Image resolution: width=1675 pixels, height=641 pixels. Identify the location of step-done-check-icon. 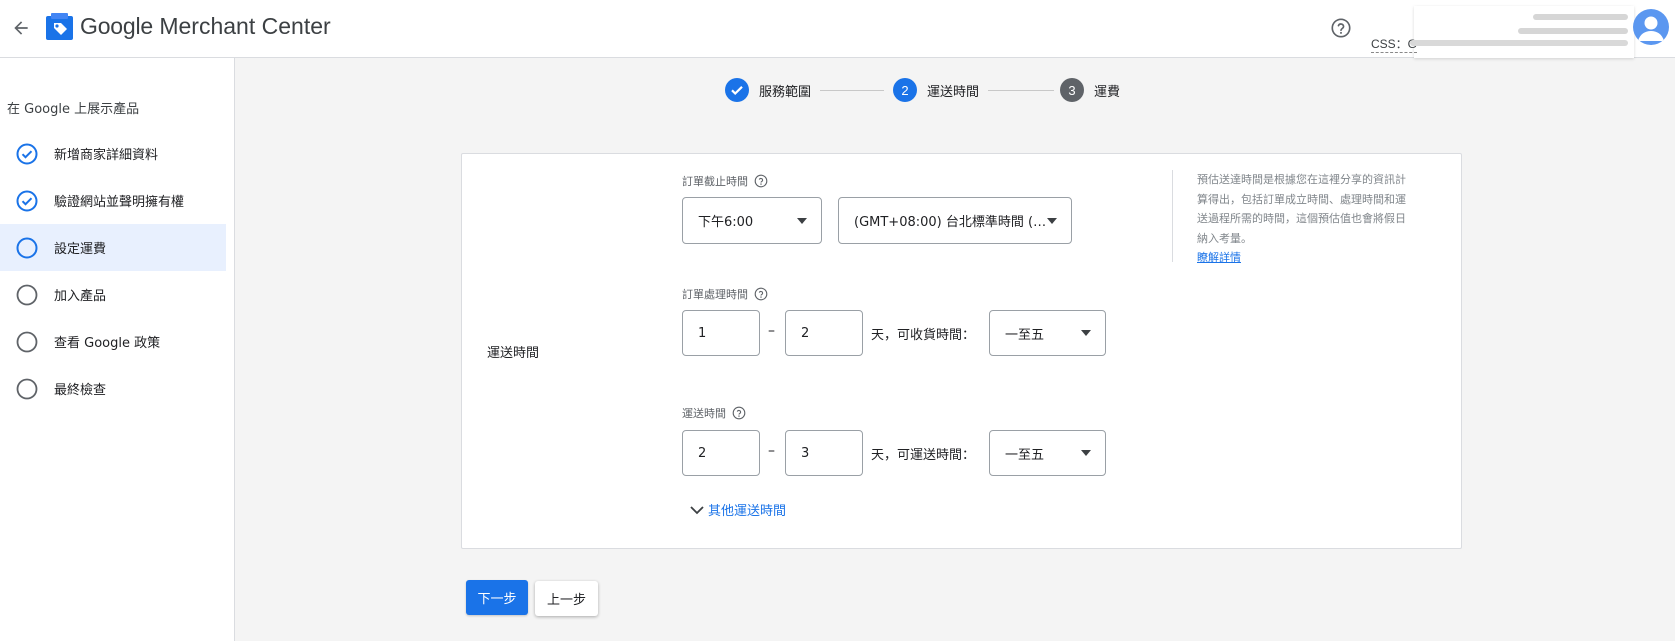
(737, 90).